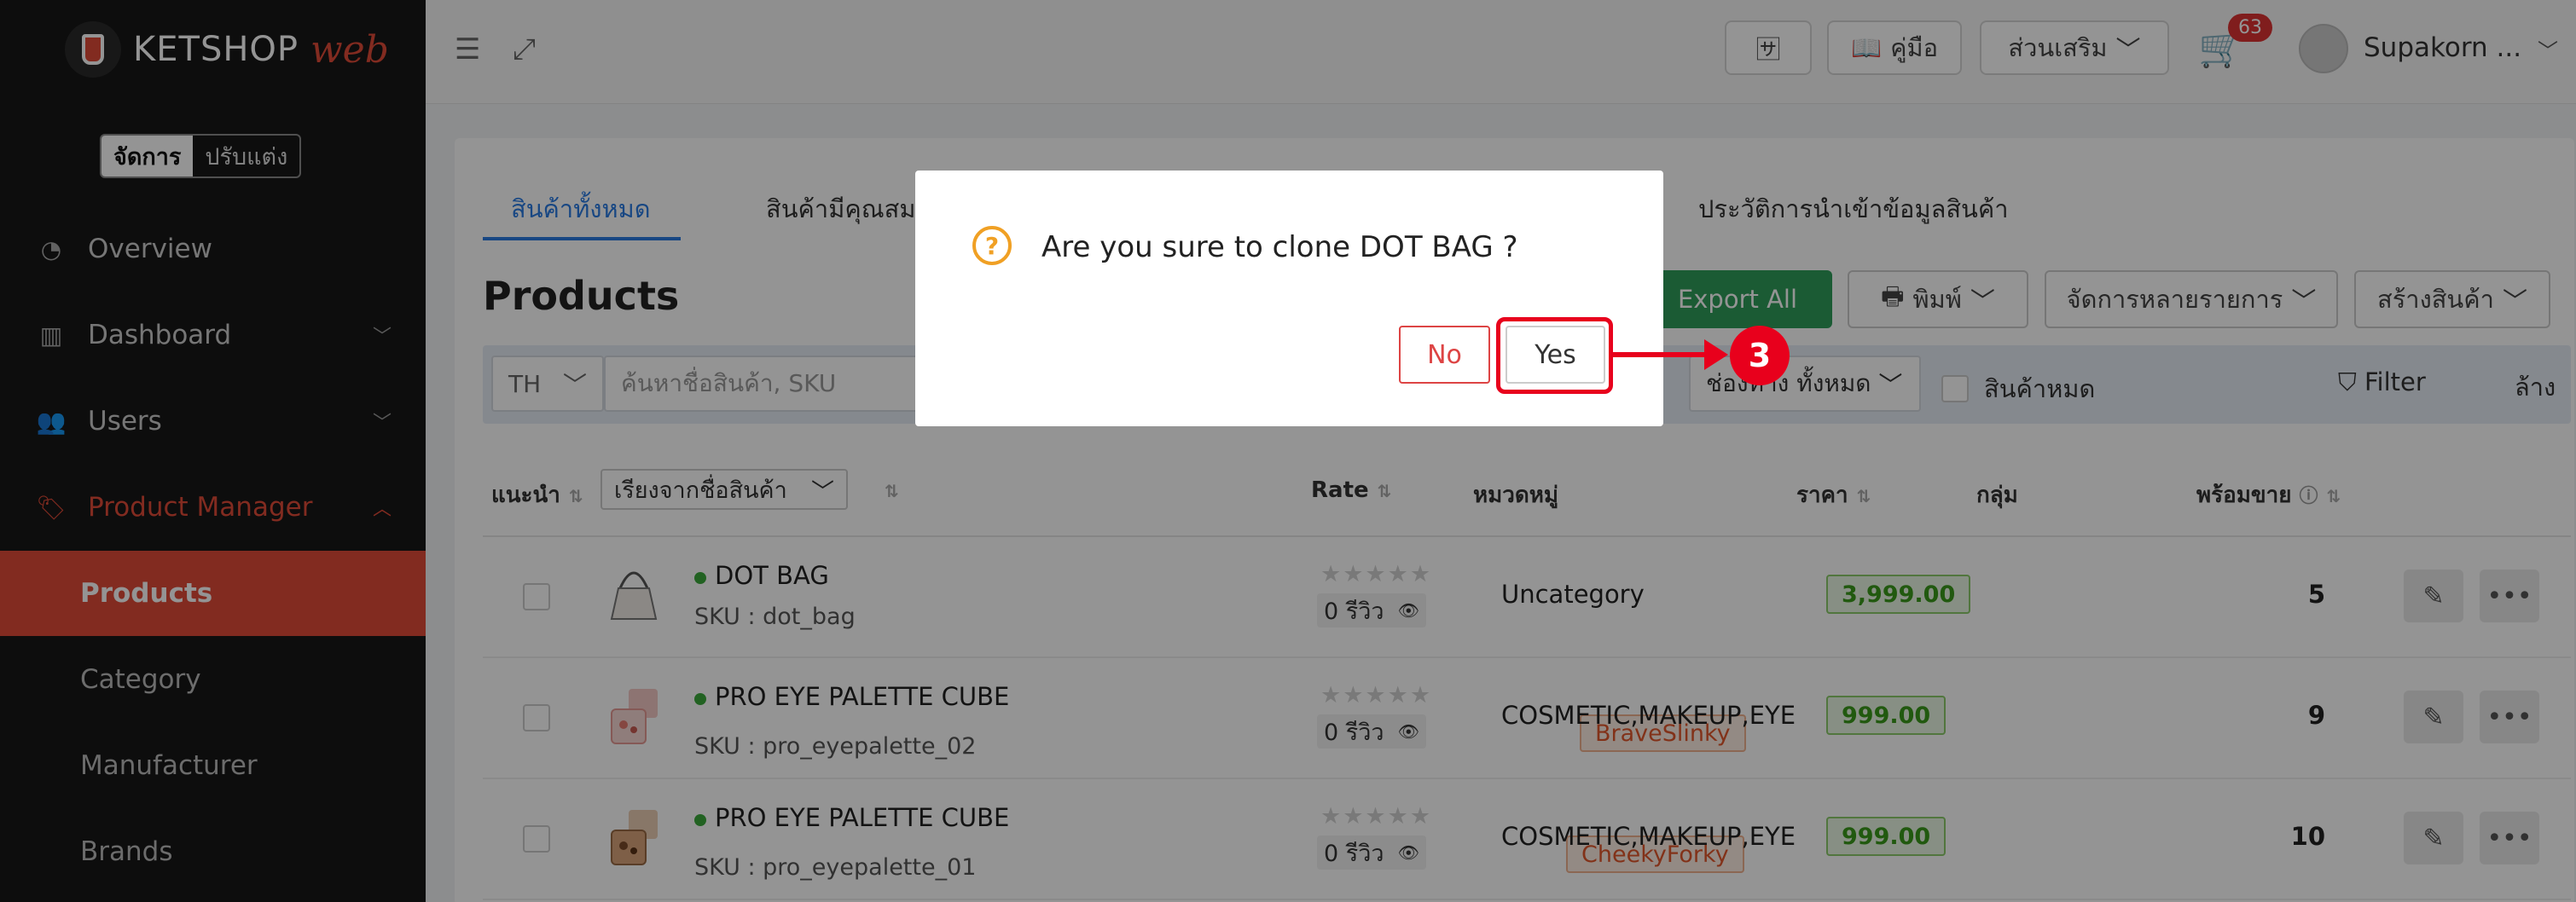  I want to click on annotation-arrow-head-icon, so click(1716, 354).